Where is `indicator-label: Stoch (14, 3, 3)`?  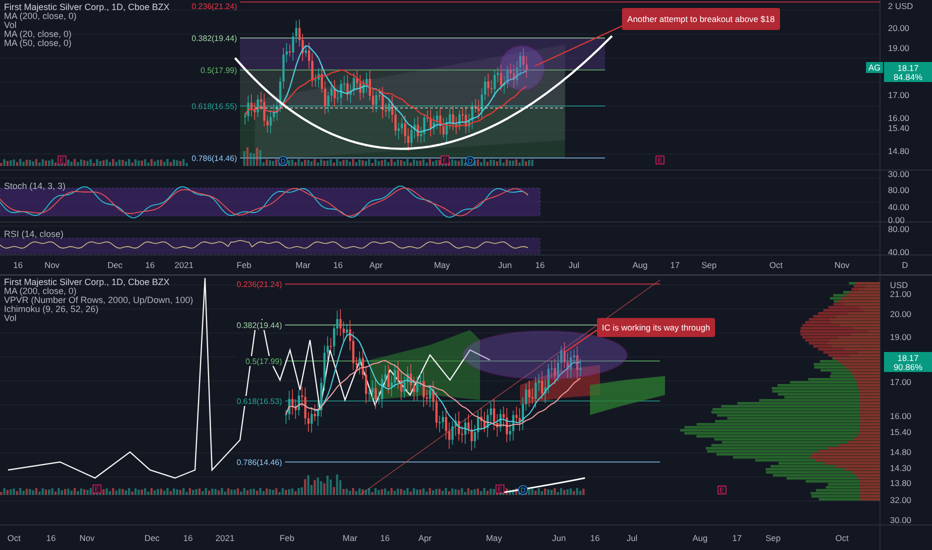
indicator-label: Stoch (14, 3, 3) is located at coordinates (35, 186).